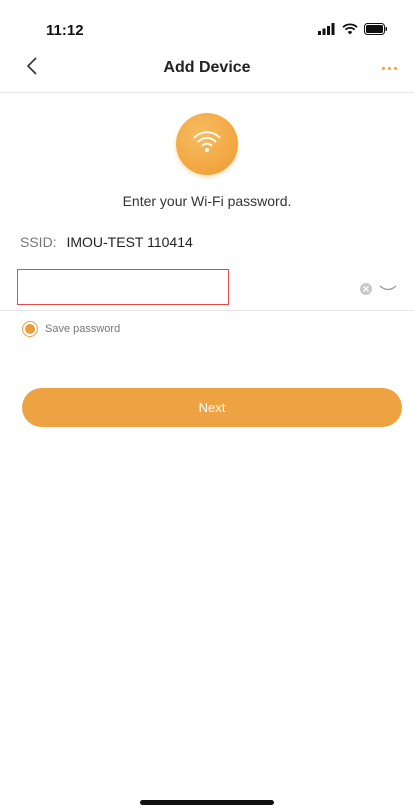 The width and height of the screenshot is (414, 812). What do you see at coordinates (129, 242) in the screenshot?
I see `ssid-value: IMOU-TEST 110414` at bounding box center [129, 242].